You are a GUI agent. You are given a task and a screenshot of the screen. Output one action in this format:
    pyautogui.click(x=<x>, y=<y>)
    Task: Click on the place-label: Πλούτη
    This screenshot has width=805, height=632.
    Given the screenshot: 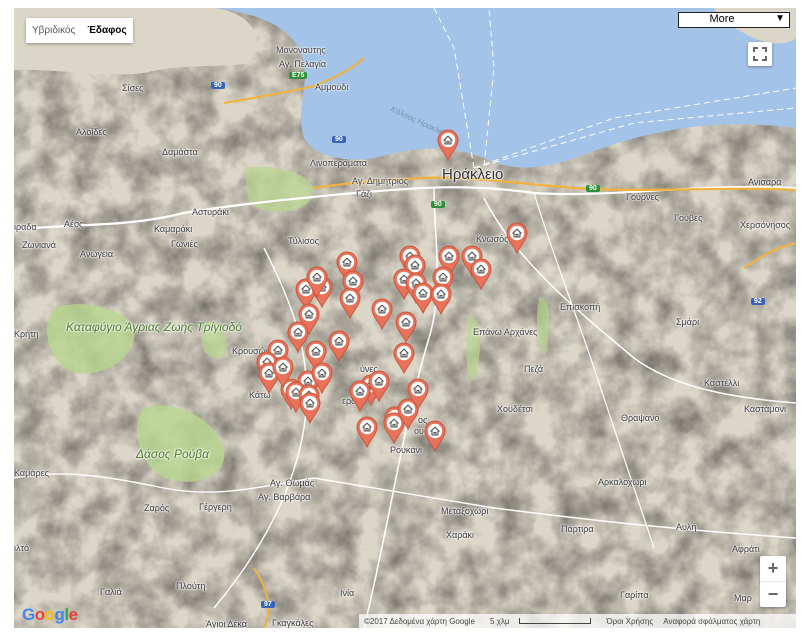 What is the action you would take?
    pyautogui.click(x=191, y=586)
    